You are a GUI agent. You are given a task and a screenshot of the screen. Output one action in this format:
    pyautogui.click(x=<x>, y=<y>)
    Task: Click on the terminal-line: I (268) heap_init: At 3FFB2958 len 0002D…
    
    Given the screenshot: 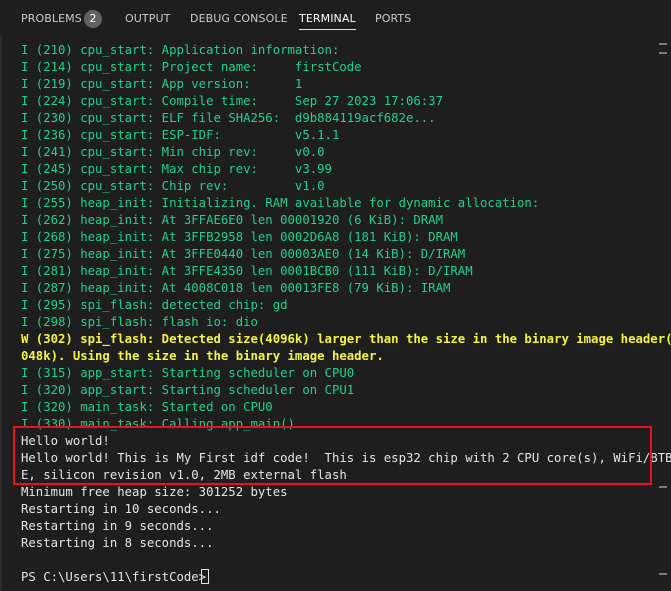 What is the action you would take?
    pyautogui.click(x=239, y=237)
    